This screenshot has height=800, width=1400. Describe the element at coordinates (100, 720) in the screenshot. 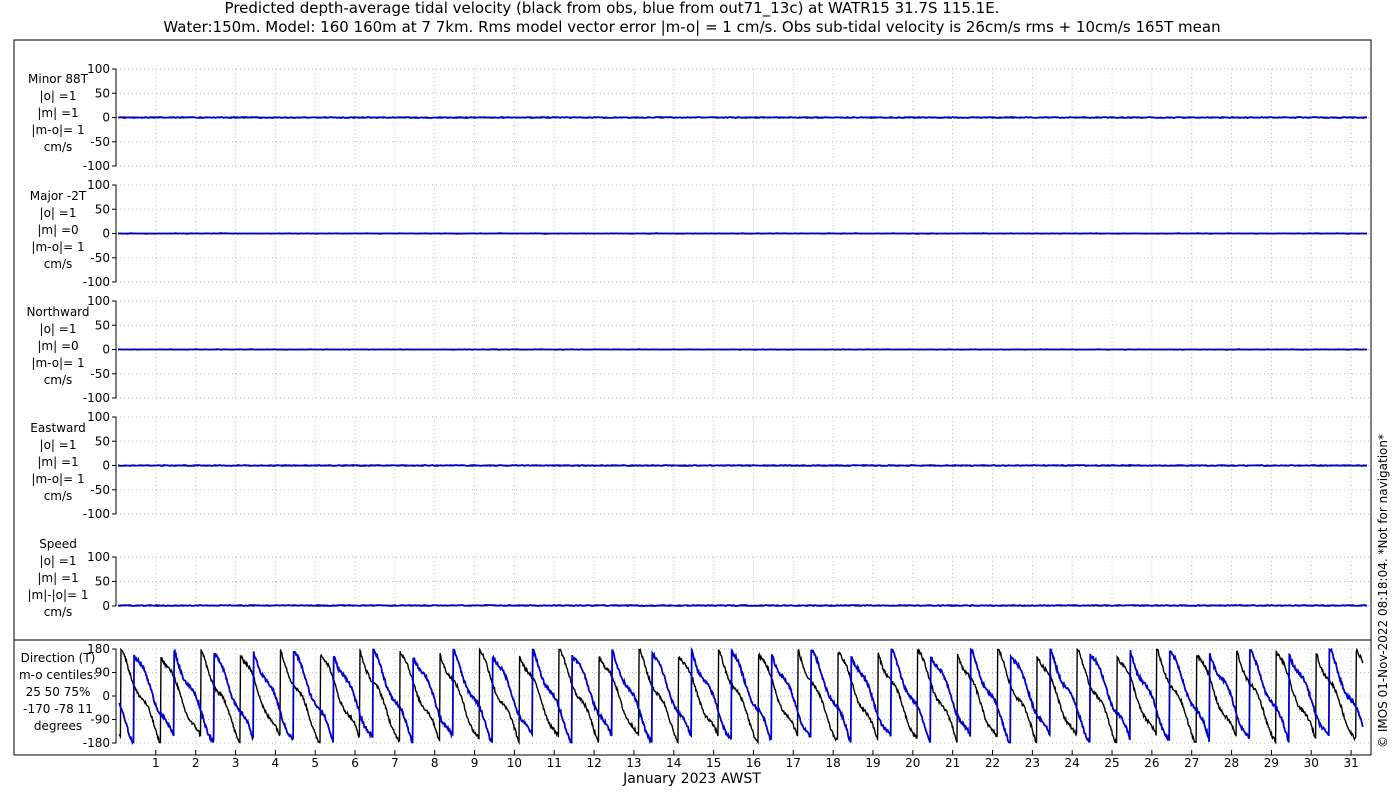

I see `y-tick-label: -90` at that location.